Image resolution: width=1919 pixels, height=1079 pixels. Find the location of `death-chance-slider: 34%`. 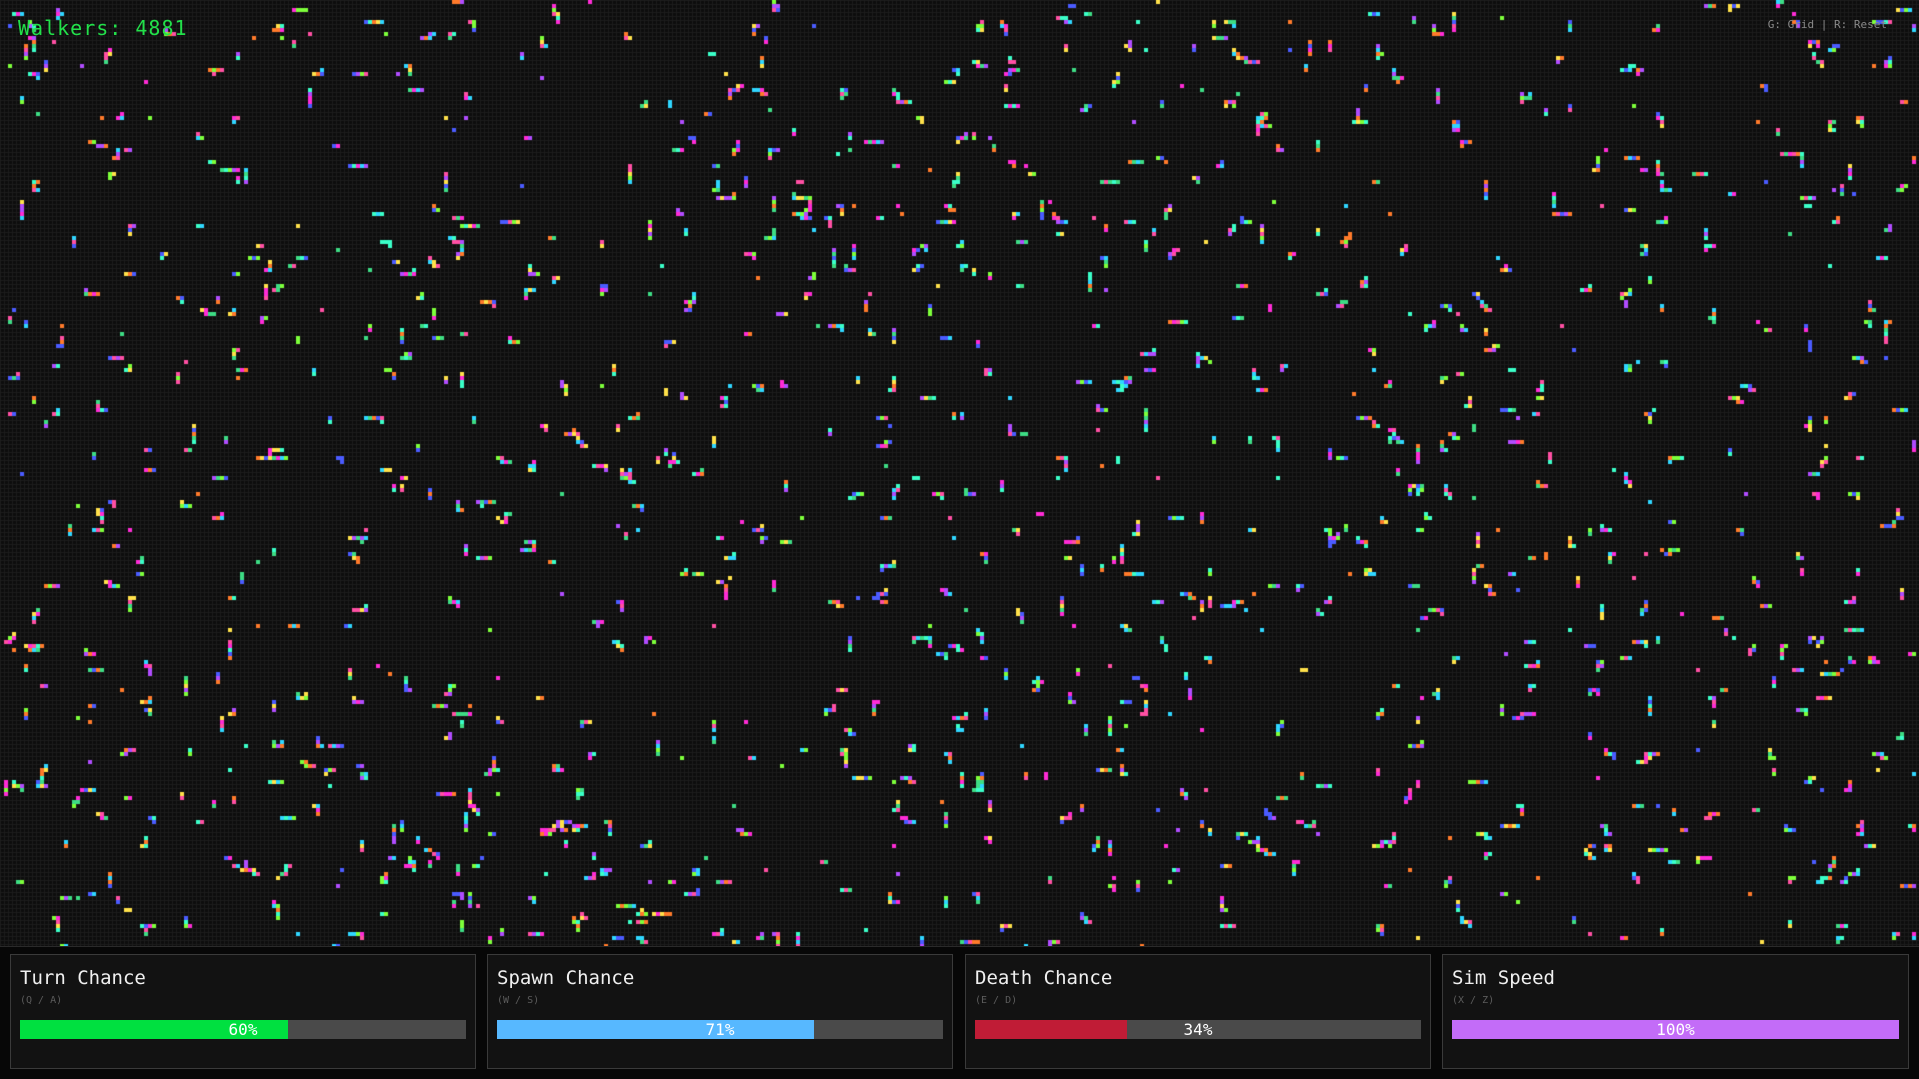

death-chance-slider: 34% is located at coordinates (1198, 1029).